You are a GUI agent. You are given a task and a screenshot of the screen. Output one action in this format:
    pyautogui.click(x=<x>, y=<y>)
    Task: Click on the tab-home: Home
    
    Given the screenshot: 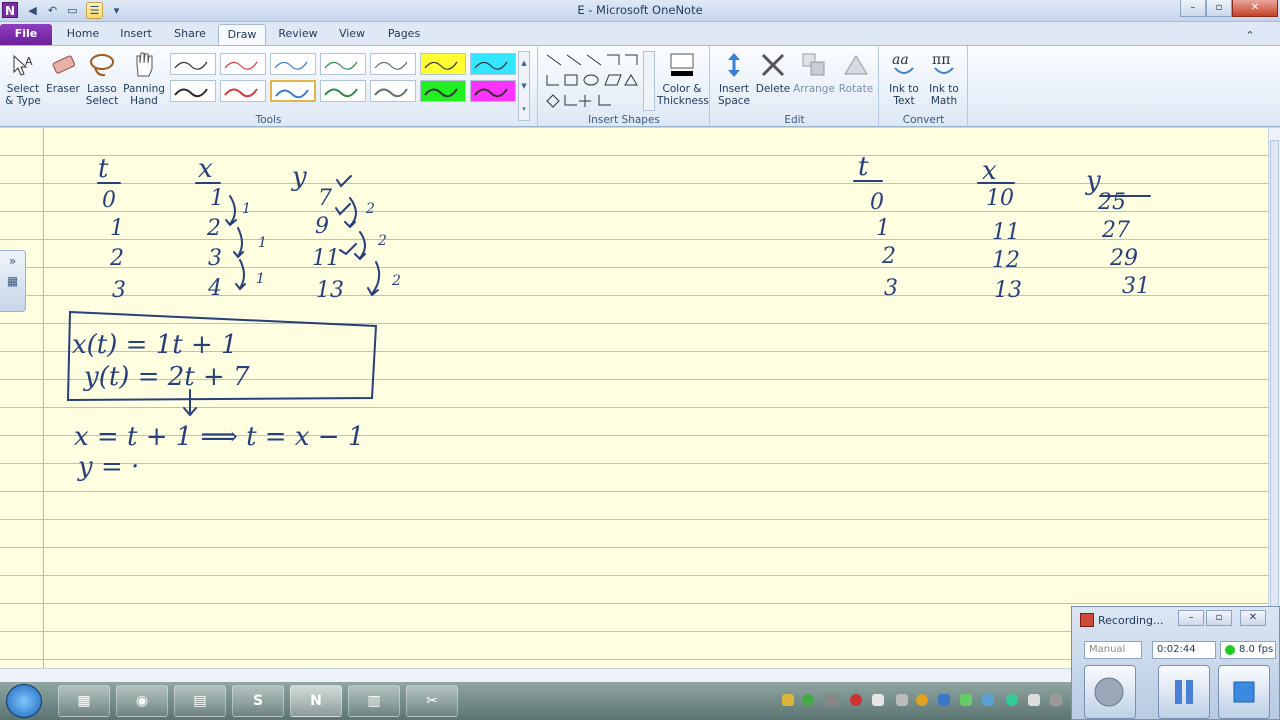 What is the action you would take?
    pyautogui.click(x=83, y=34)
    